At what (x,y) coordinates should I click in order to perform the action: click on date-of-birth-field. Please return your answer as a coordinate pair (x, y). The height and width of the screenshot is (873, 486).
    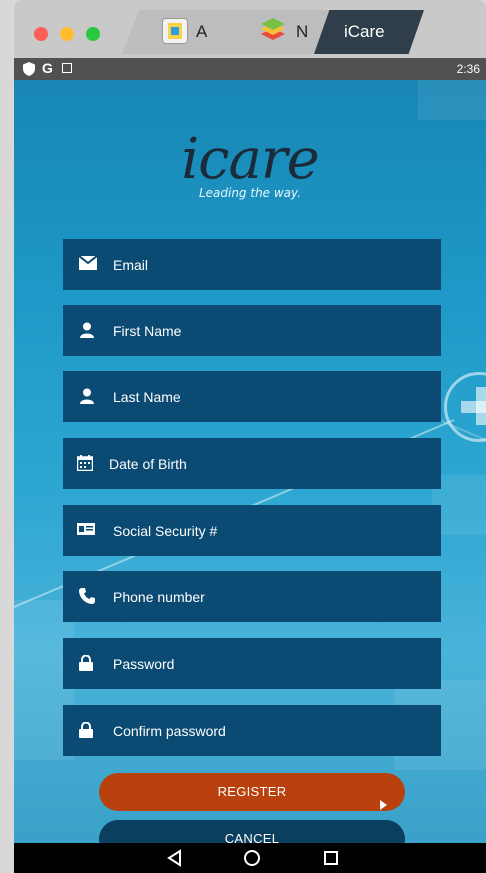
    Looking at the image, I should click on (252, 463).